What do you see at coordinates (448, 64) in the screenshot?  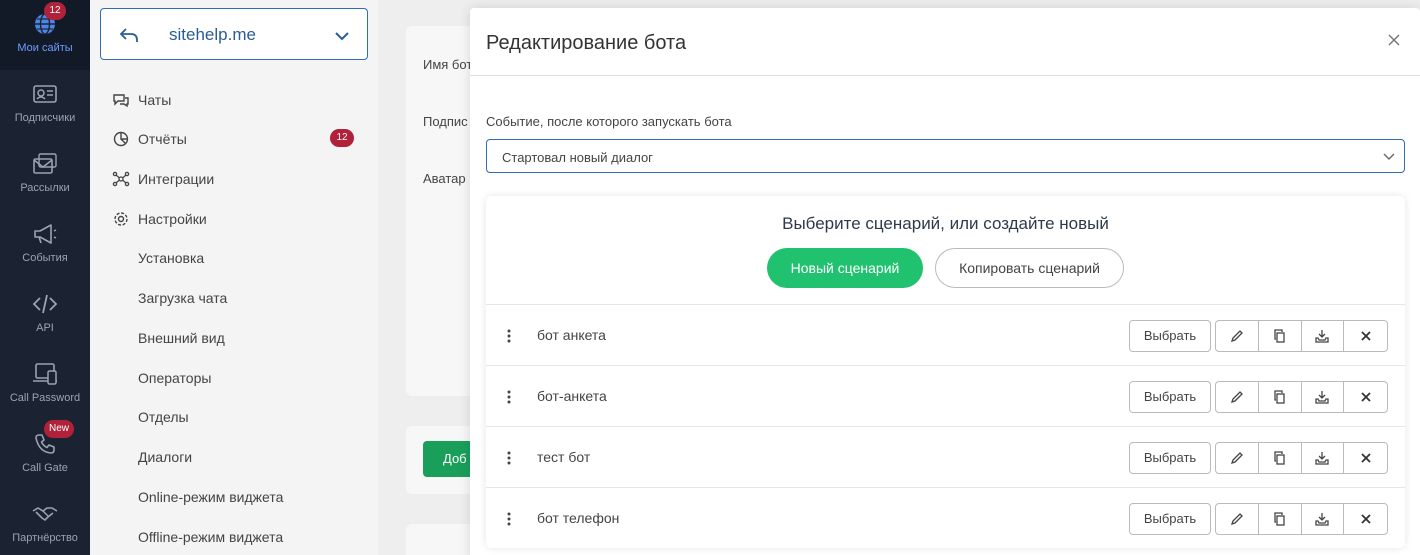 I see `bot-name-label: Имя бот` at bounding box center [448, 64].